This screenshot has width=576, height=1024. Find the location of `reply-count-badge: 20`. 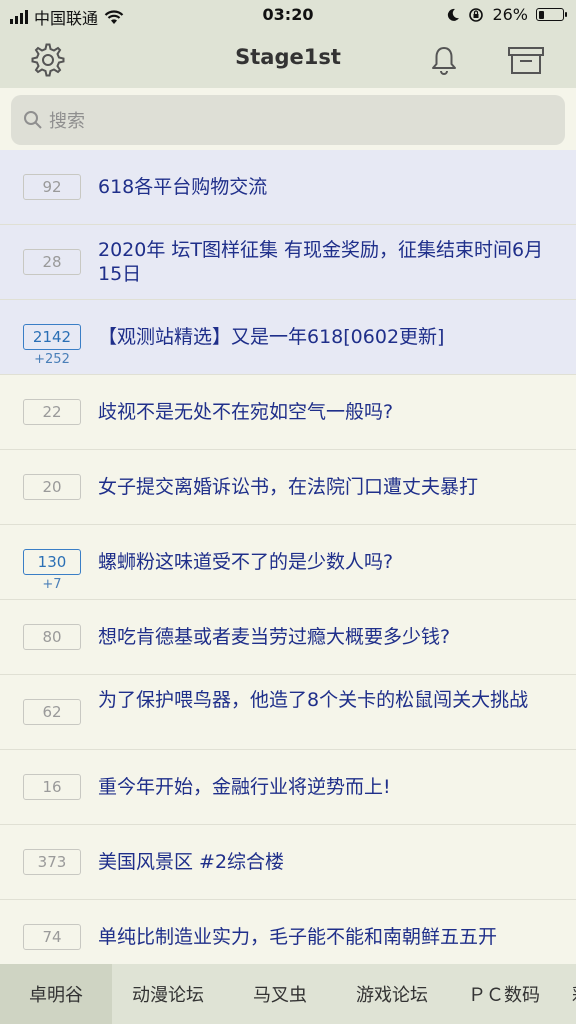

reply-count-badge: 20 is located at coordinates (52, 487).